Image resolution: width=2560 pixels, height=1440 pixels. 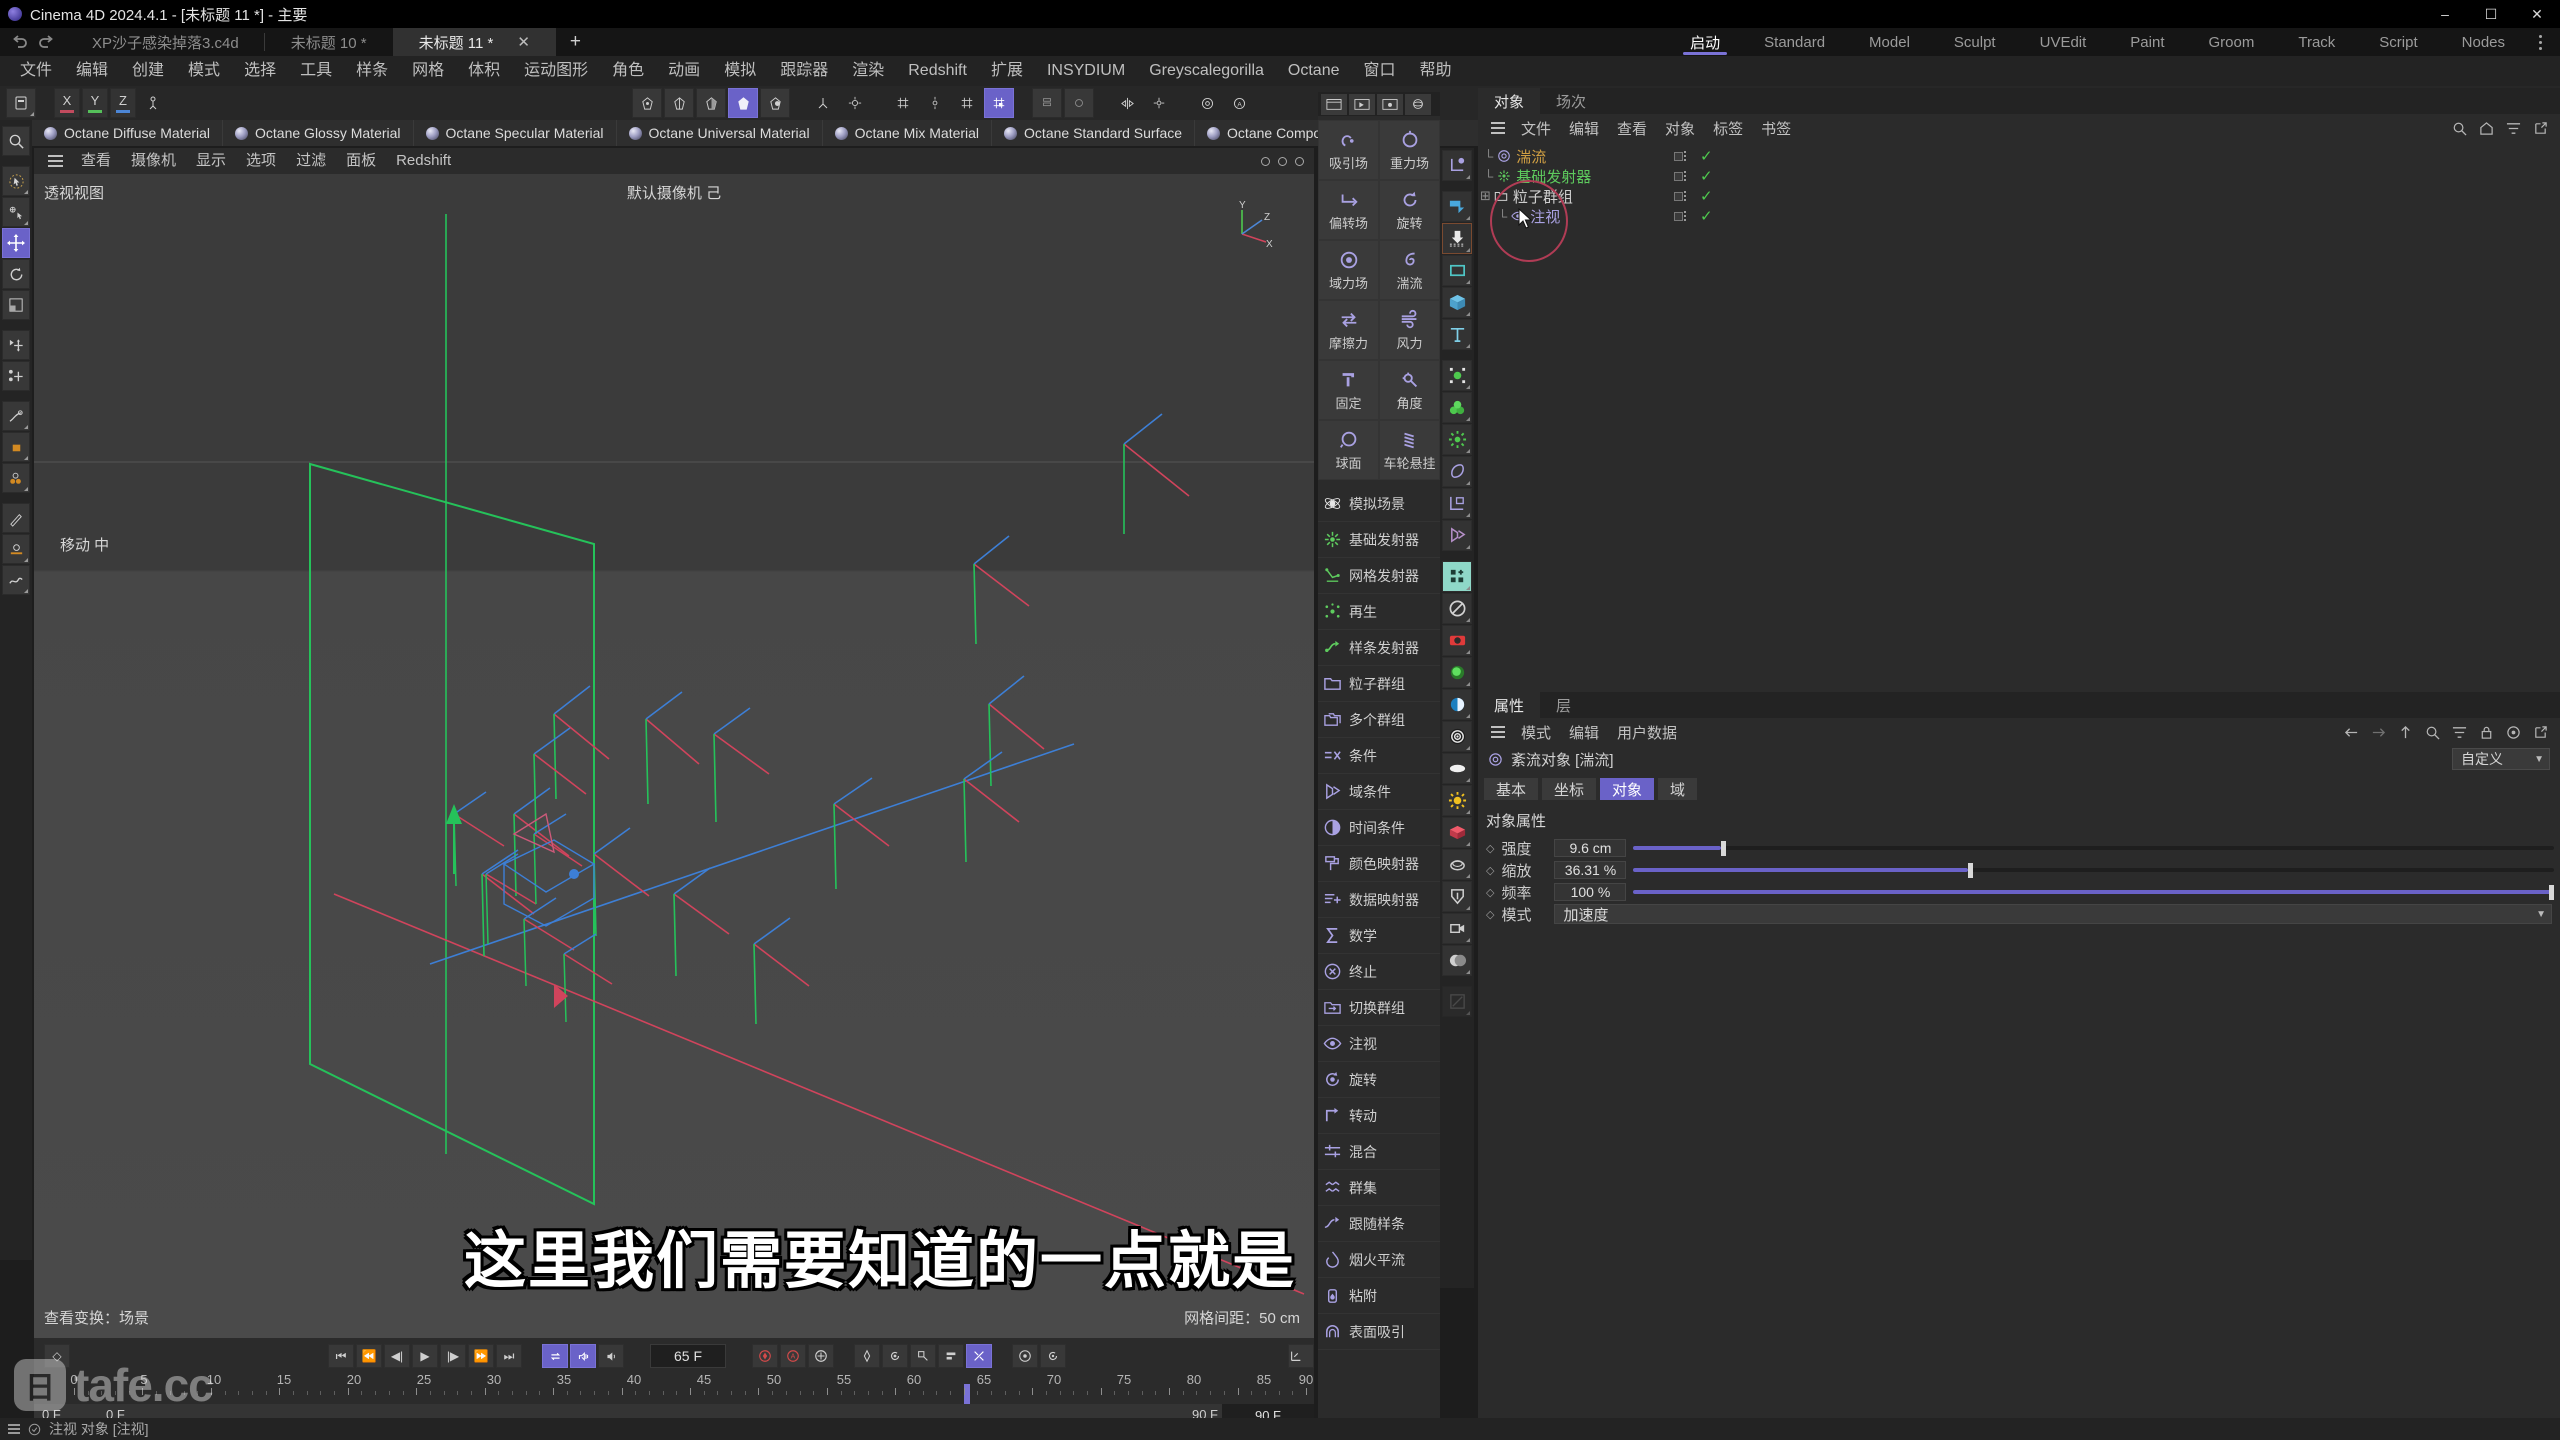 I want to click on parent-child-icon, so click(x=1457, y=165).